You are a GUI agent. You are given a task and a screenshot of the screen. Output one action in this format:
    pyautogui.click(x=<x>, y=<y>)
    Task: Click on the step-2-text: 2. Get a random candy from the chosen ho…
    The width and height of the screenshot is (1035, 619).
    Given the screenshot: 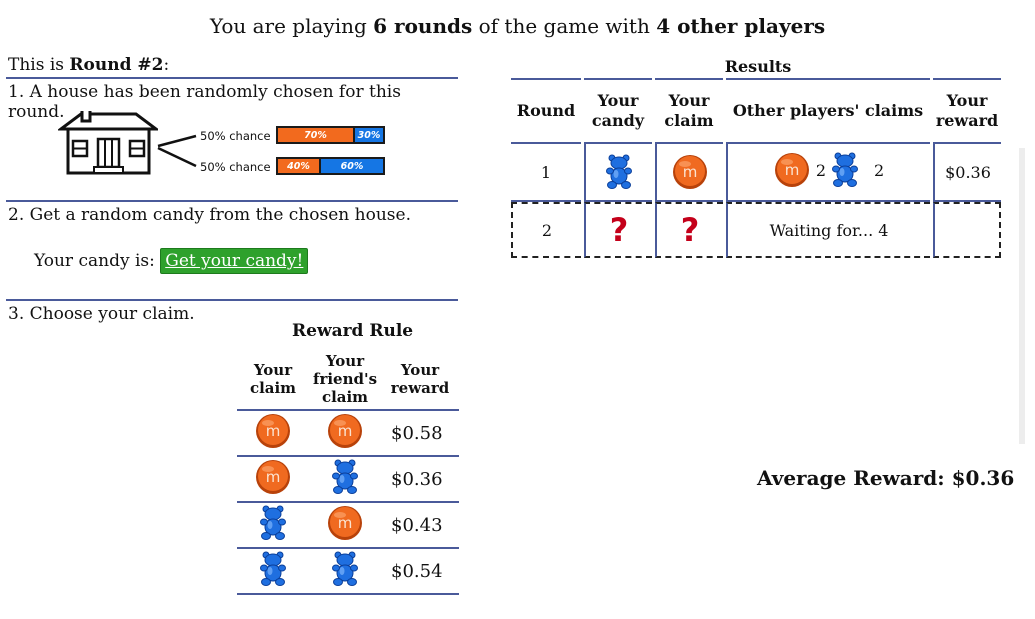 What is the action you would take?
    pyautogui.click(x=209, y=215)
    